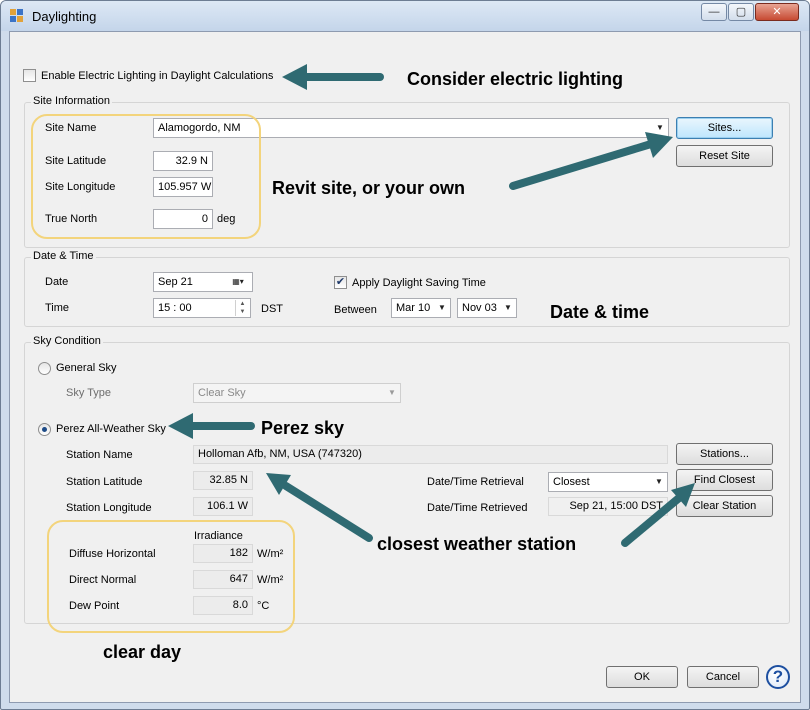 The image size is (810, 710). Describe the element at coordinates (297, 393) in the screenshot. I see `sky-type-combo: Clear Sky ▼` at that location.